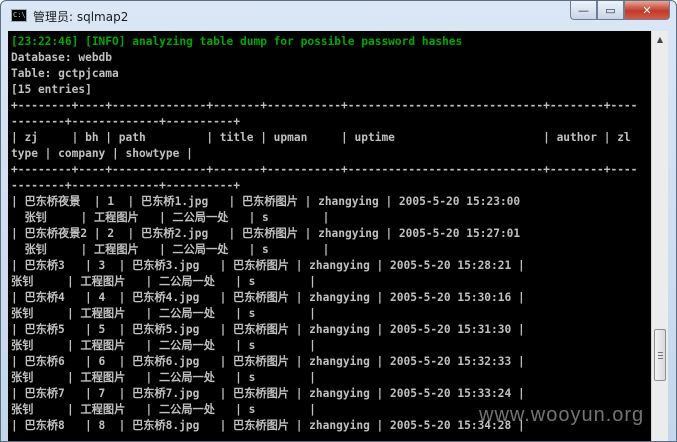  I want to click on scroll-up-arrow-icon: ▲, so click(660, 39).